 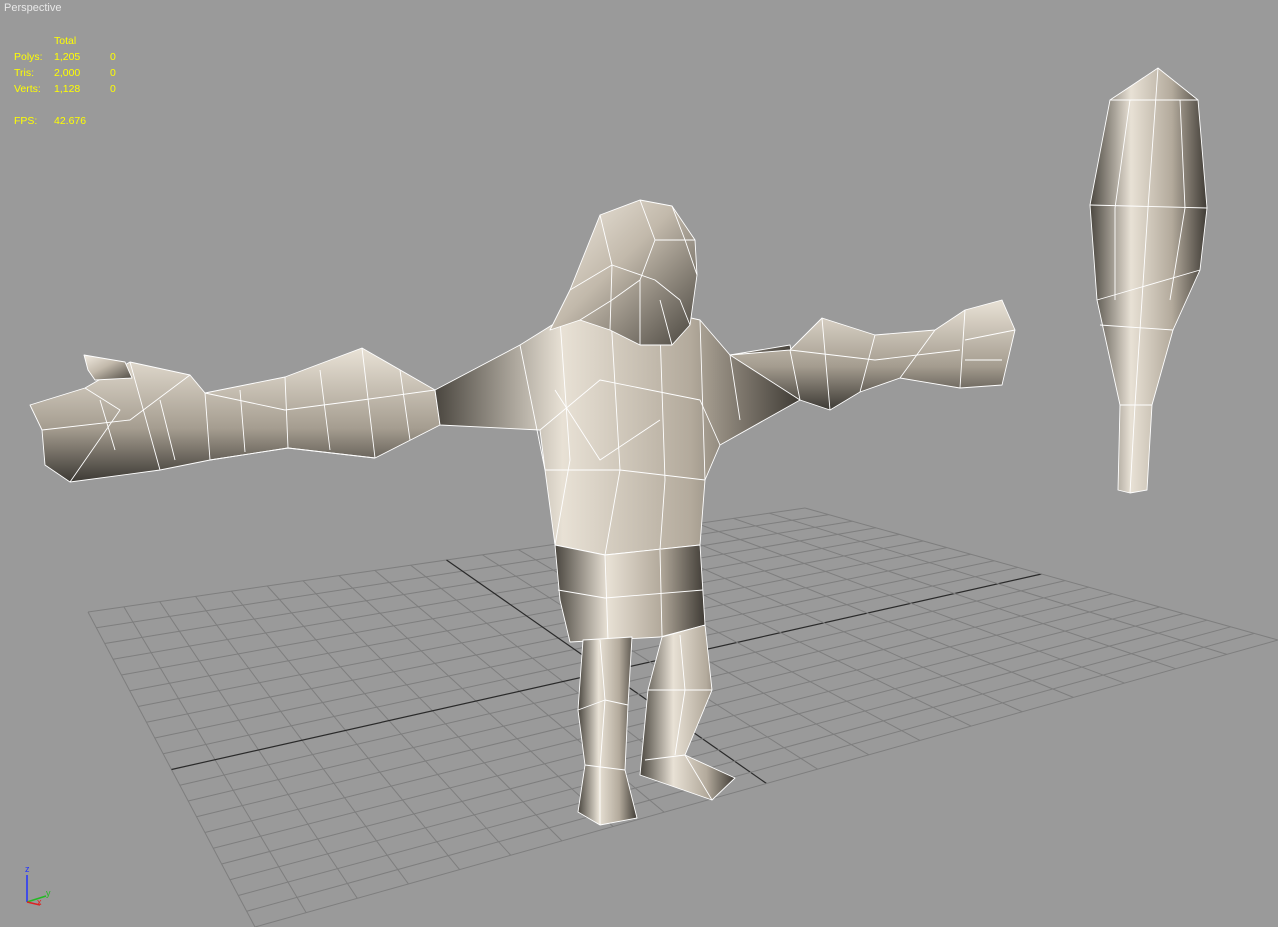 I want to click on right-leg-mesh, so click(x=687, y=712).